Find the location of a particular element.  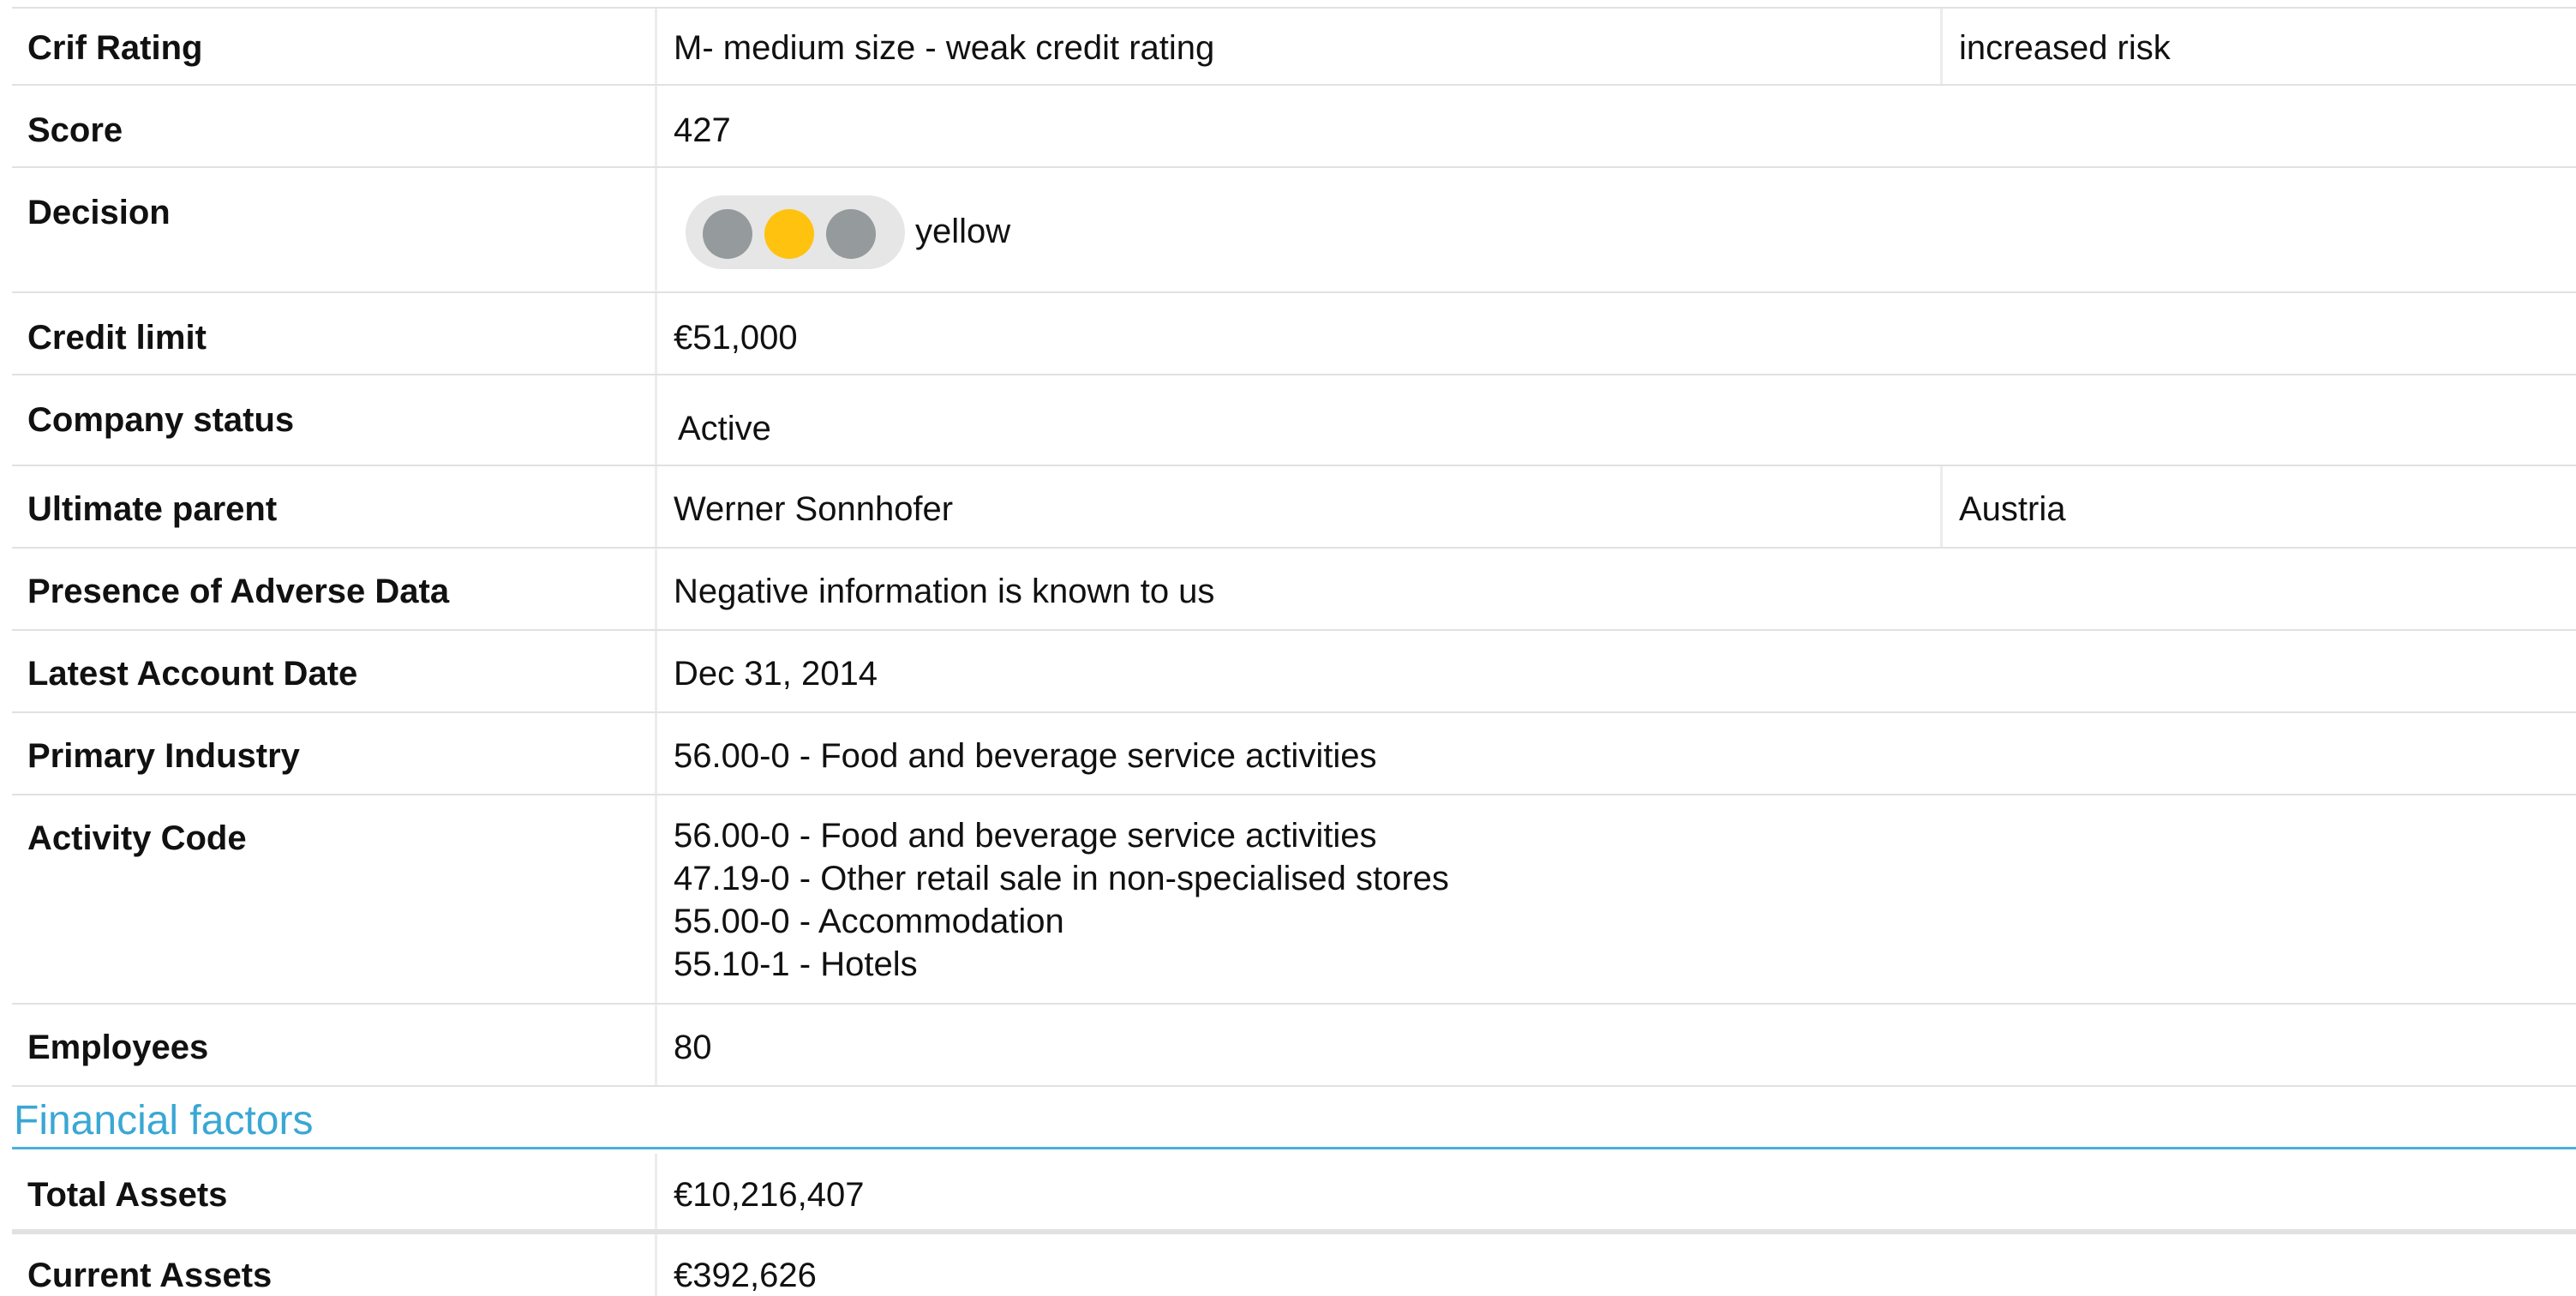

crif-rating-value: M- medium size - weak credit rating is located at coordinates (944, 48).